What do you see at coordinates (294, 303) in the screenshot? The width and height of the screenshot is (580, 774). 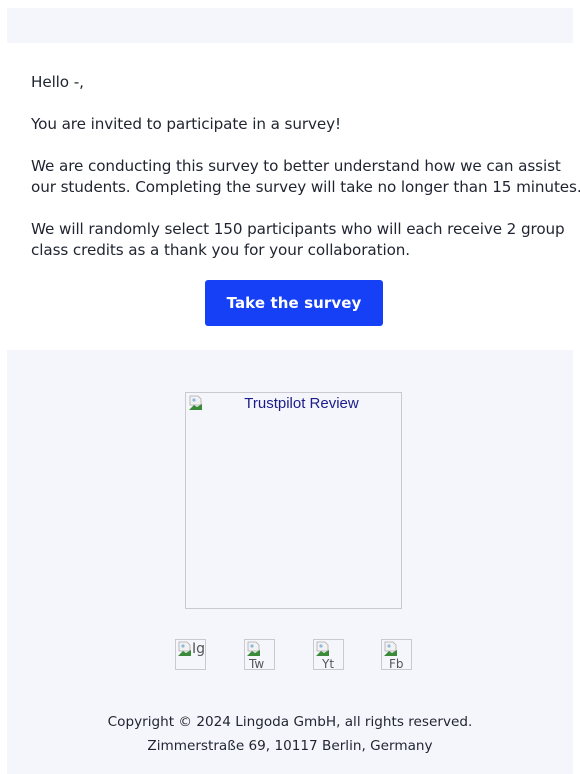 I see `take-survey-button: Take the survey` at bounding box center [294, 303].